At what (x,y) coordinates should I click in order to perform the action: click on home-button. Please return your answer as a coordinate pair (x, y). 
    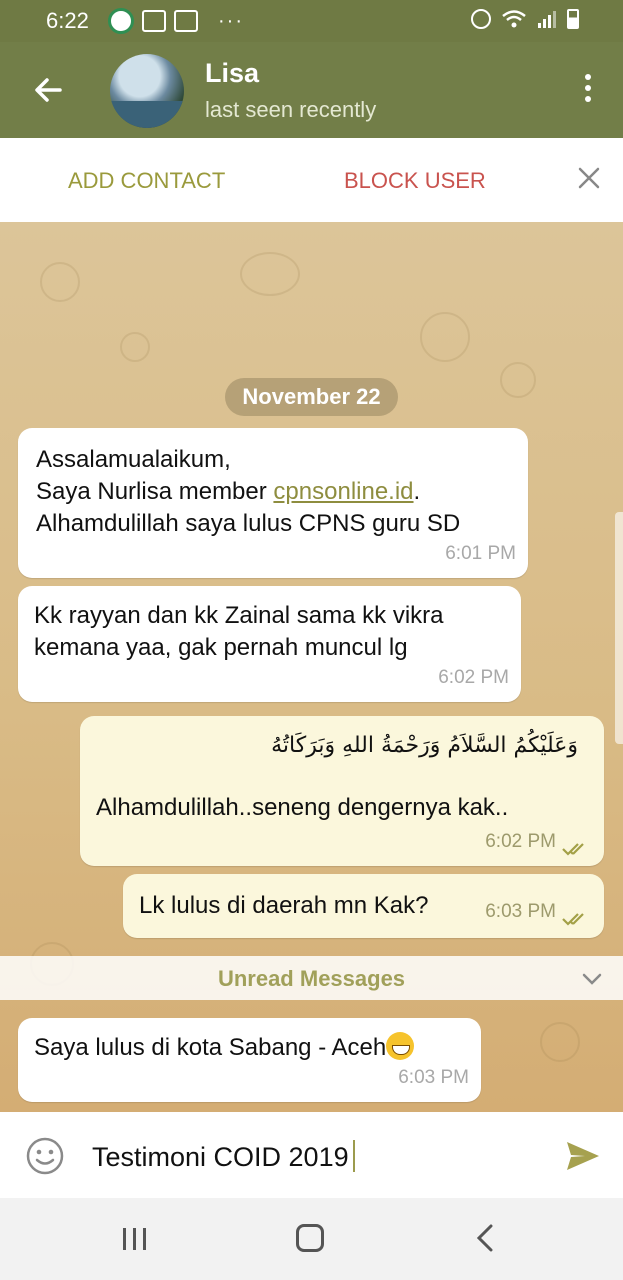
    Looking at the image, I should click on (310, 1238).